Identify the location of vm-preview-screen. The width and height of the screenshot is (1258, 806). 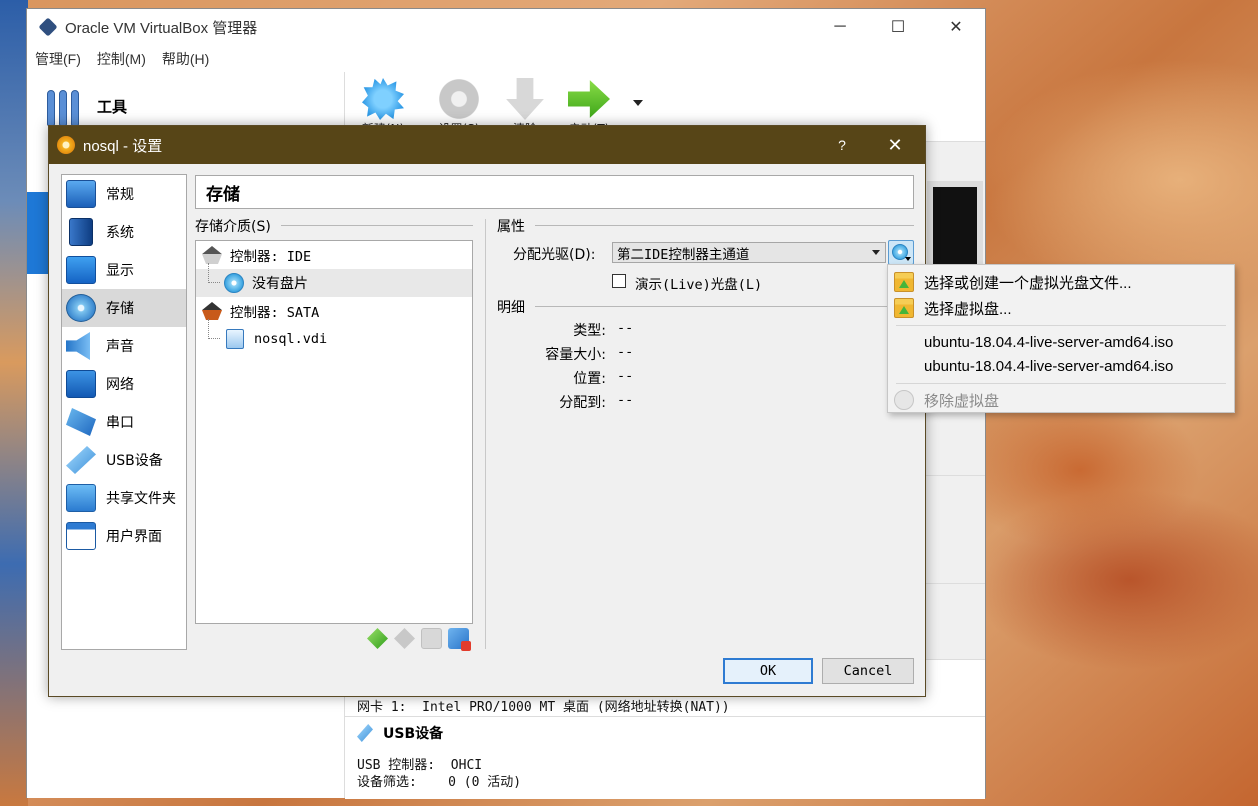
(955, 227).